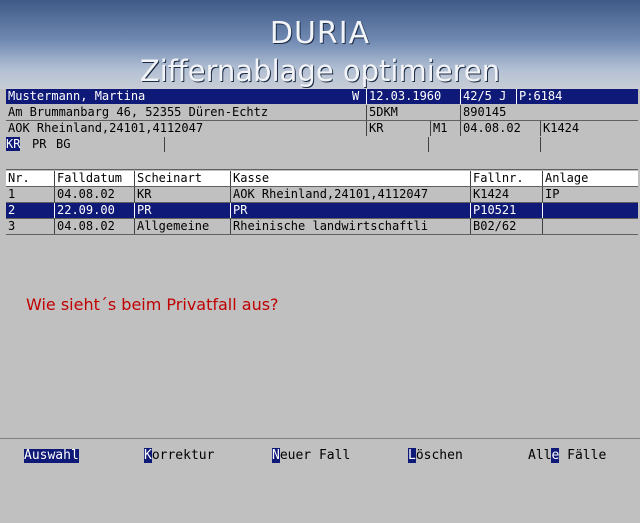 This screenshot has width=640, height=523. Describe the element at coordinates (18, 144) in the screenshot. I see `case-type-kr: KR` at that location.